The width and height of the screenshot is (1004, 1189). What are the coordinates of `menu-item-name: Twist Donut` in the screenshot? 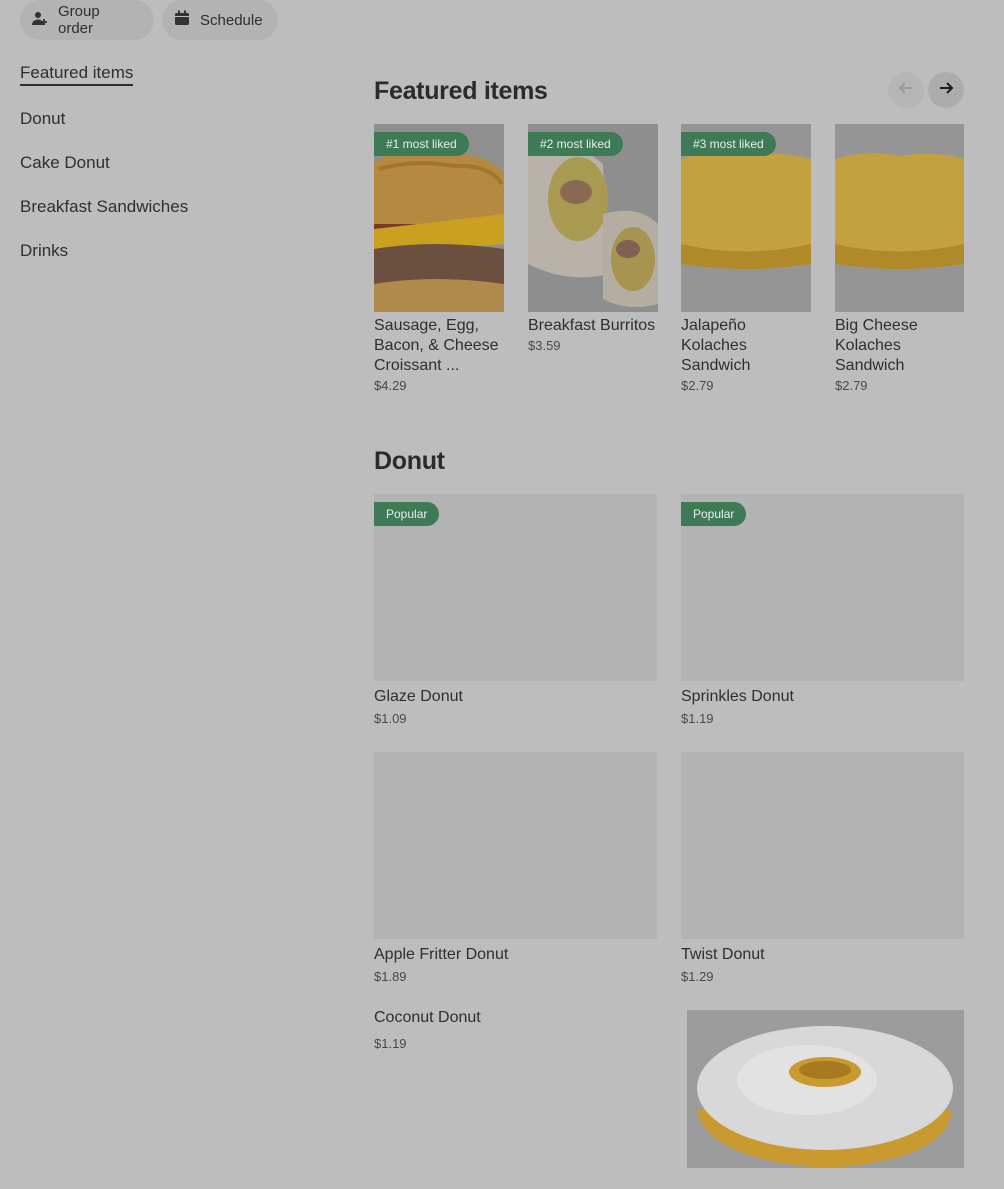 It's located at (723, 954).